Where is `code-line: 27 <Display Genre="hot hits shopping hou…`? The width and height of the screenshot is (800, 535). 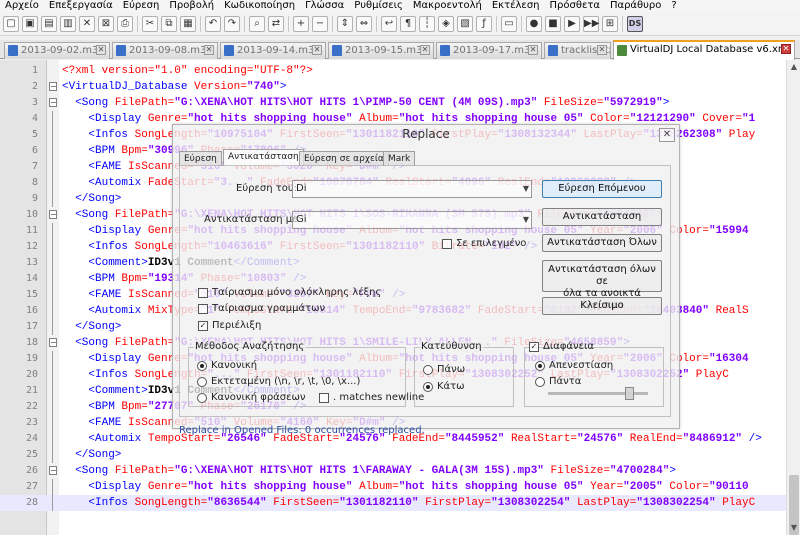 code-line: 27 <Display Genre="hot hits shopping hou… is located at coordinates (400, 487).